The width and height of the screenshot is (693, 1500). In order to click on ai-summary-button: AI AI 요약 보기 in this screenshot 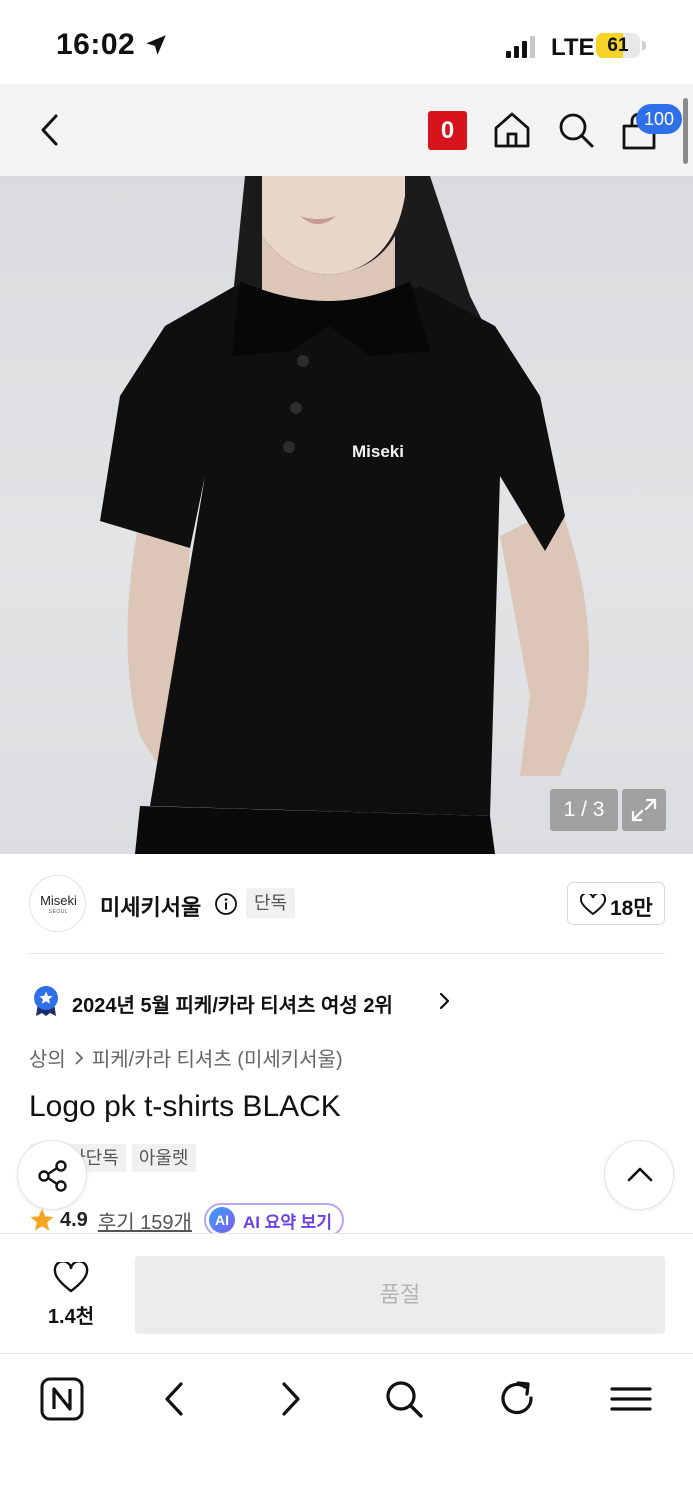, I will do `click(273, 1220)`.